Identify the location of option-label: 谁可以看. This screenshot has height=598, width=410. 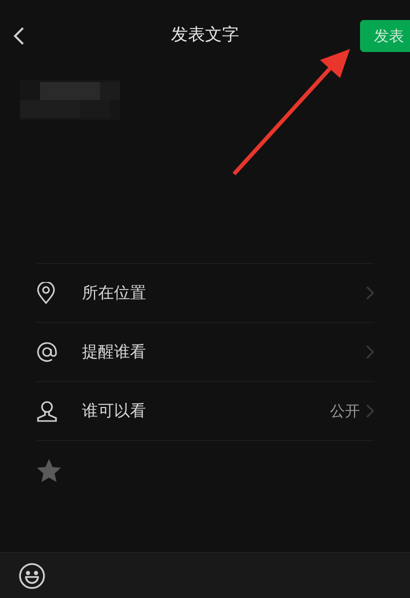
(114, 411).